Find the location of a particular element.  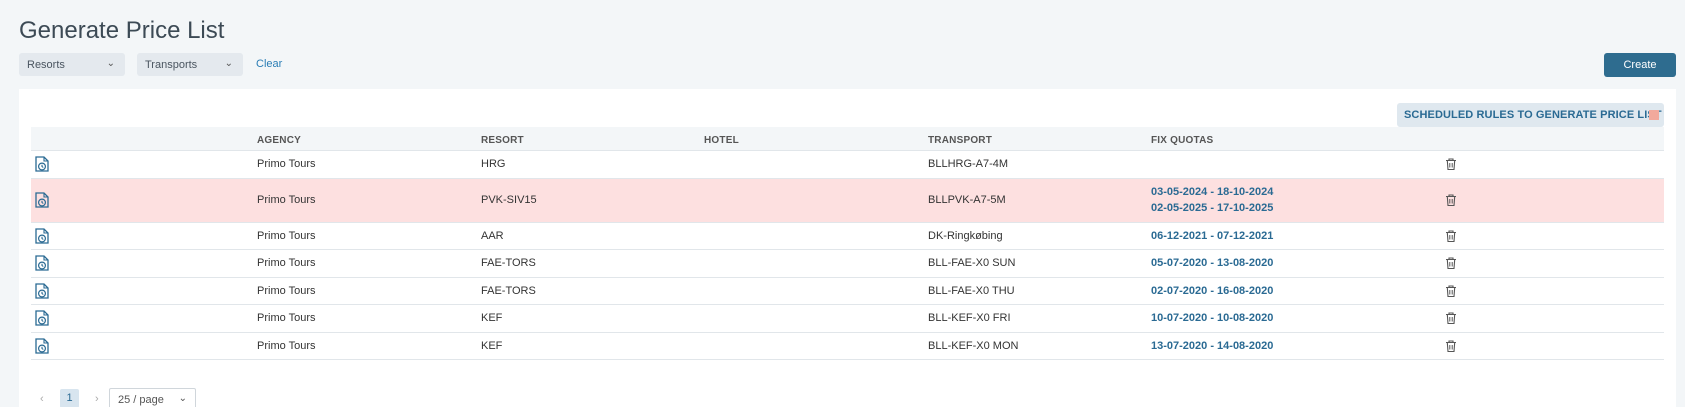

resorts-filter: Resorts ⌄ is located at coordinates (72, 64).